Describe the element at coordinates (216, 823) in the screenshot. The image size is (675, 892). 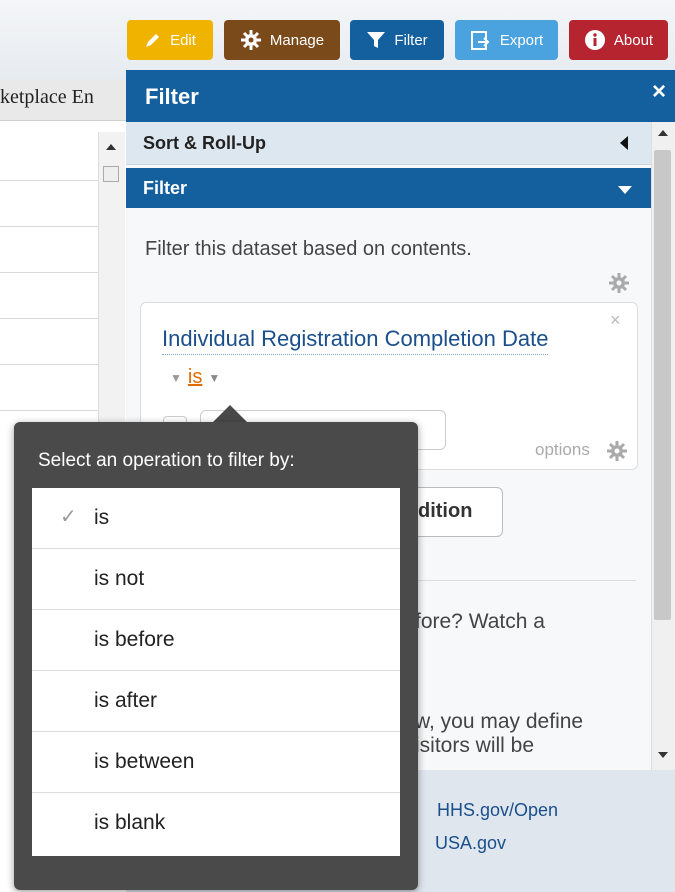
I see `operation-option-is-blank: is blank` at that location.